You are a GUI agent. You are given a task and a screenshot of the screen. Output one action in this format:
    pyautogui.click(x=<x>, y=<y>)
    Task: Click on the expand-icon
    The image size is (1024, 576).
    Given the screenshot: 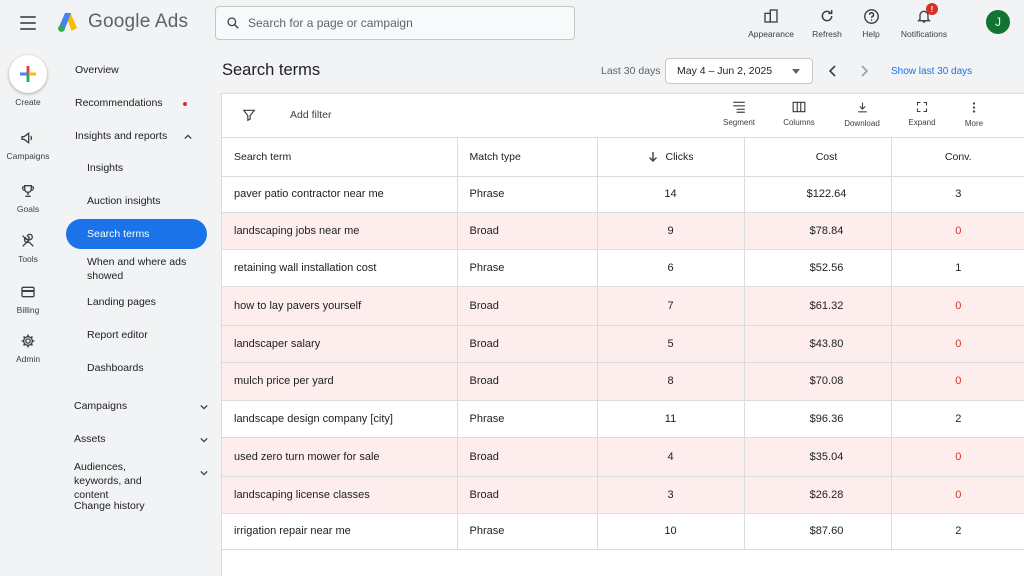 What is the action you would take?
    pyautogui.click(x=922, y=107)
    